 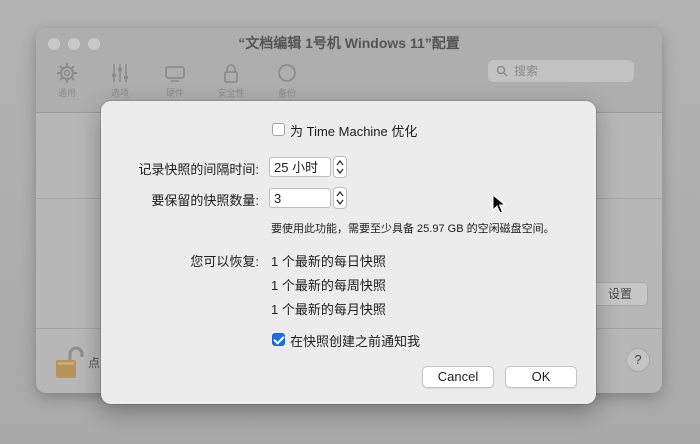 I want to click on count-field: 3, so click(x=300, y=198).